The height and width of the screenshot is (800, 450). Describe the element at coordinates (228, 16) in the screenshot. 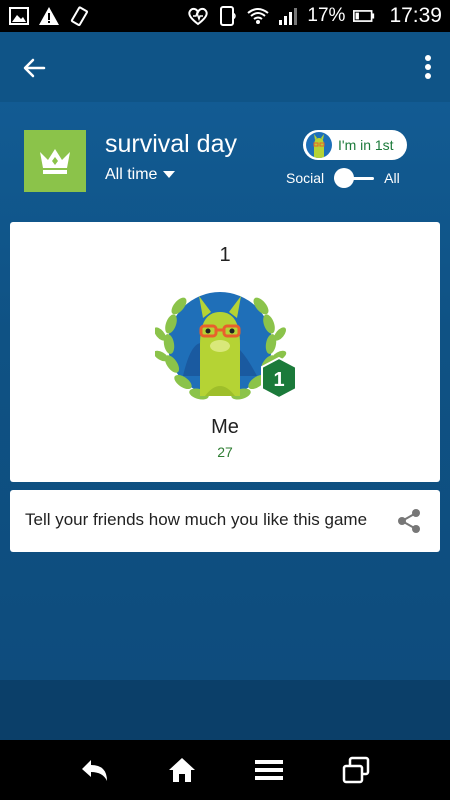

I see `nfc-icon` at that location.